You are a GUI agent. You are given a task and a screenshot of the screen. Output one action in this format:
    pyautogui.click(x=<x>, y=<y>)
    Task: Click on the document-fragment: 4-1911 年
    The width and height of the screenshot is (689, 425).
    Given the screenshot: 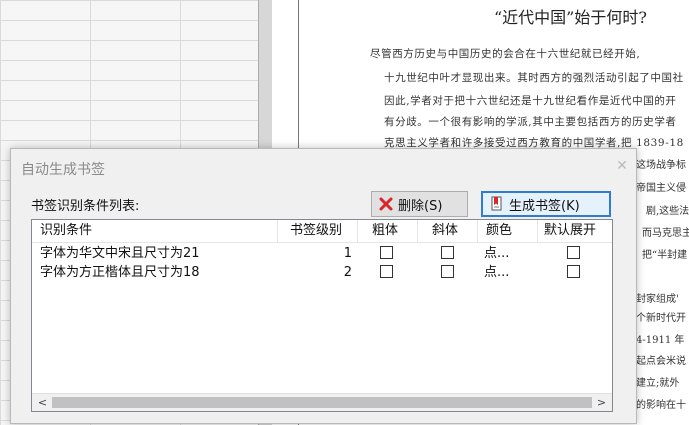 What is the action you would take?
    pyautogui.click(x=660, y=340)
    